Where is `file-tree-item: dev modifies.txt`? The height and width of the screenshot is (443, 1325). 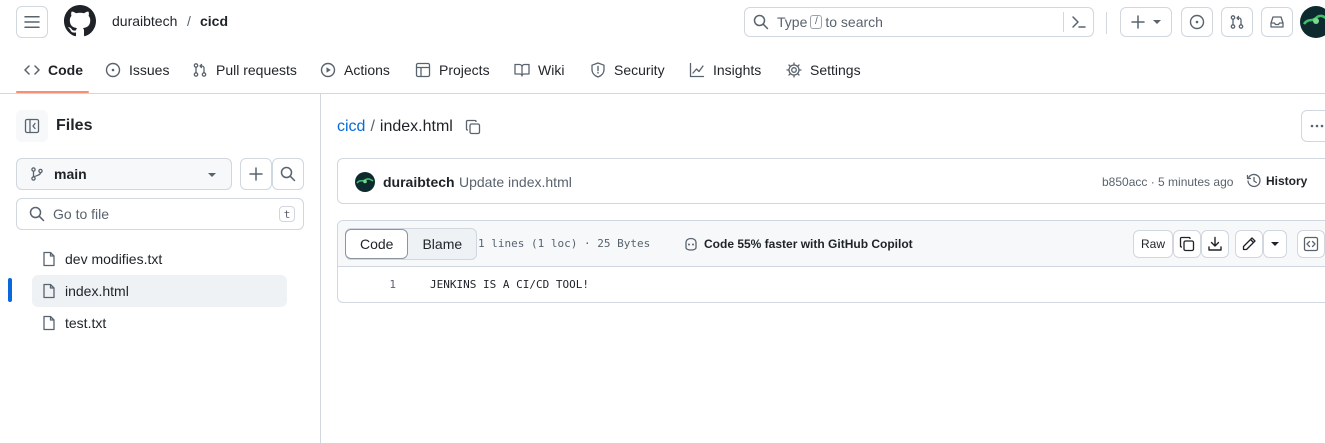
file-tree-item: dev modifies.txt is located at coordinates (159, 259).